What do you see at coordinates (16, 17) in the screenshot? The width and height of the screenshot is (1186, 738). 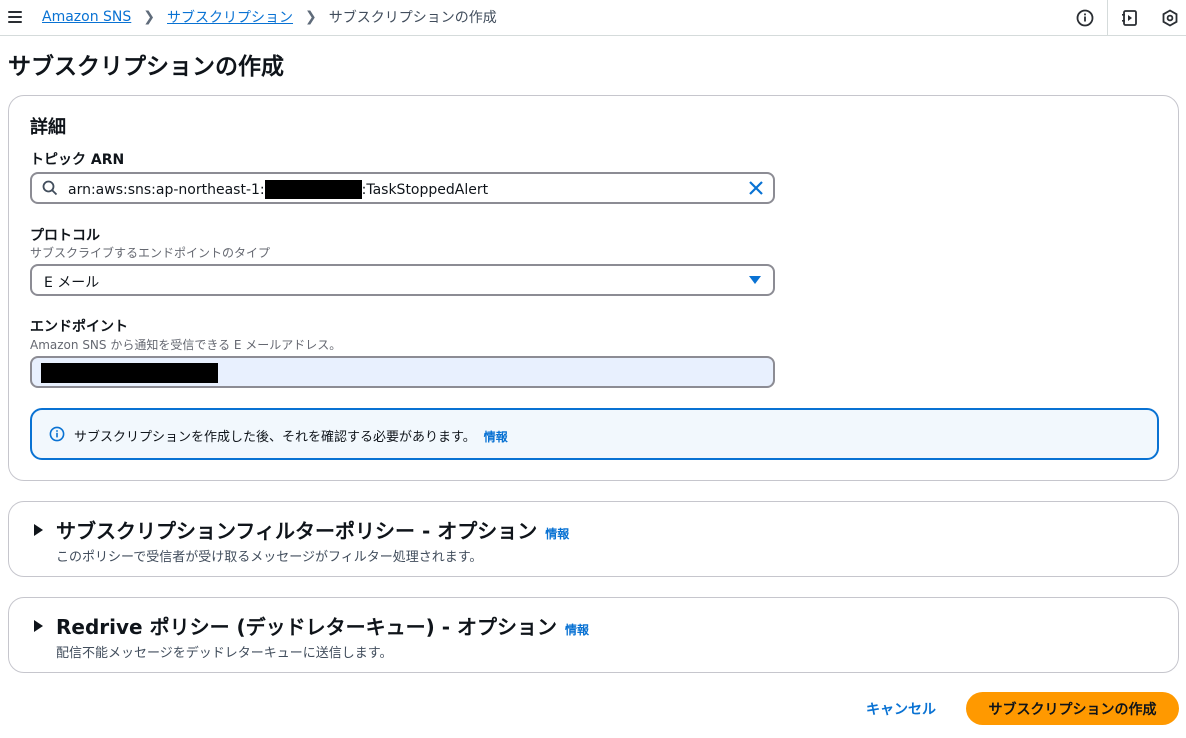 I see `menu-icon` at bounding box center [16, 17].